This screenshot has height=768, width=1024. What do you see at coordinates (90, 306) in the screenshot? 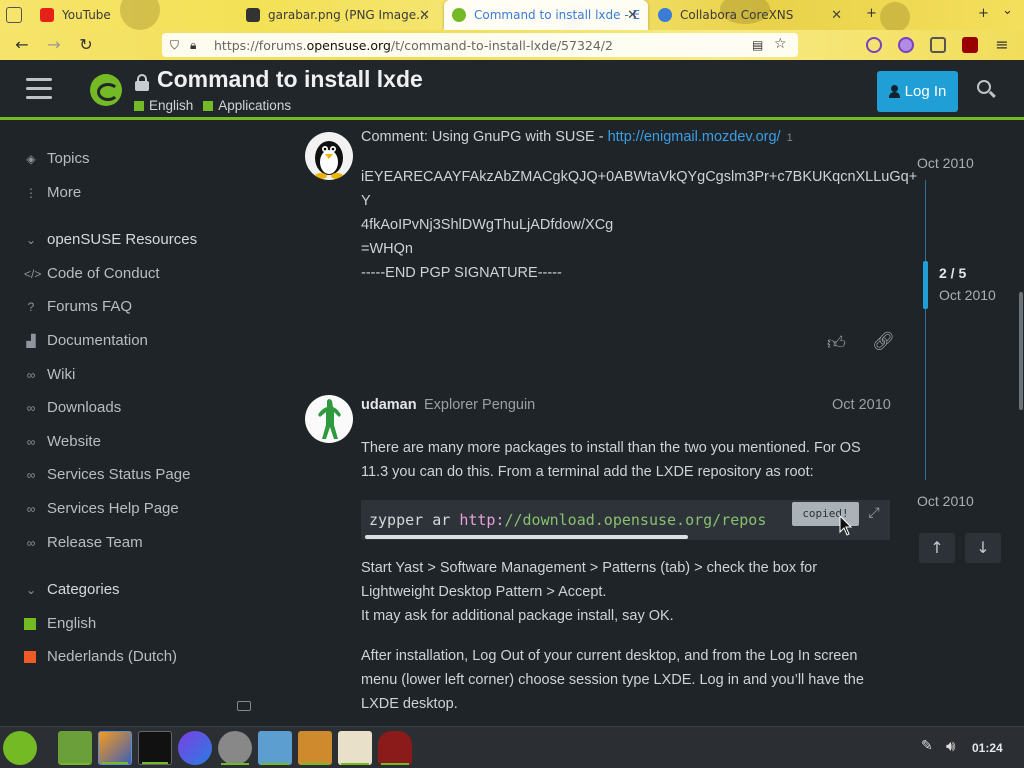
I see `sidebar-item-label: Forums FAQ` at bounding box center [90, 306].